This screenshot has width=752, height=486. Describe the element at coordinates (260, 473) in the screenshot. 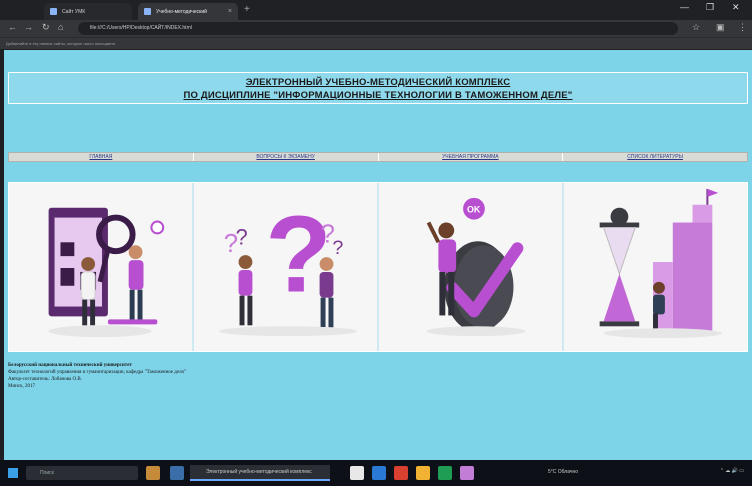

I see `taskbar-active-window: Электронный учебно-методический комплекс` at that location.